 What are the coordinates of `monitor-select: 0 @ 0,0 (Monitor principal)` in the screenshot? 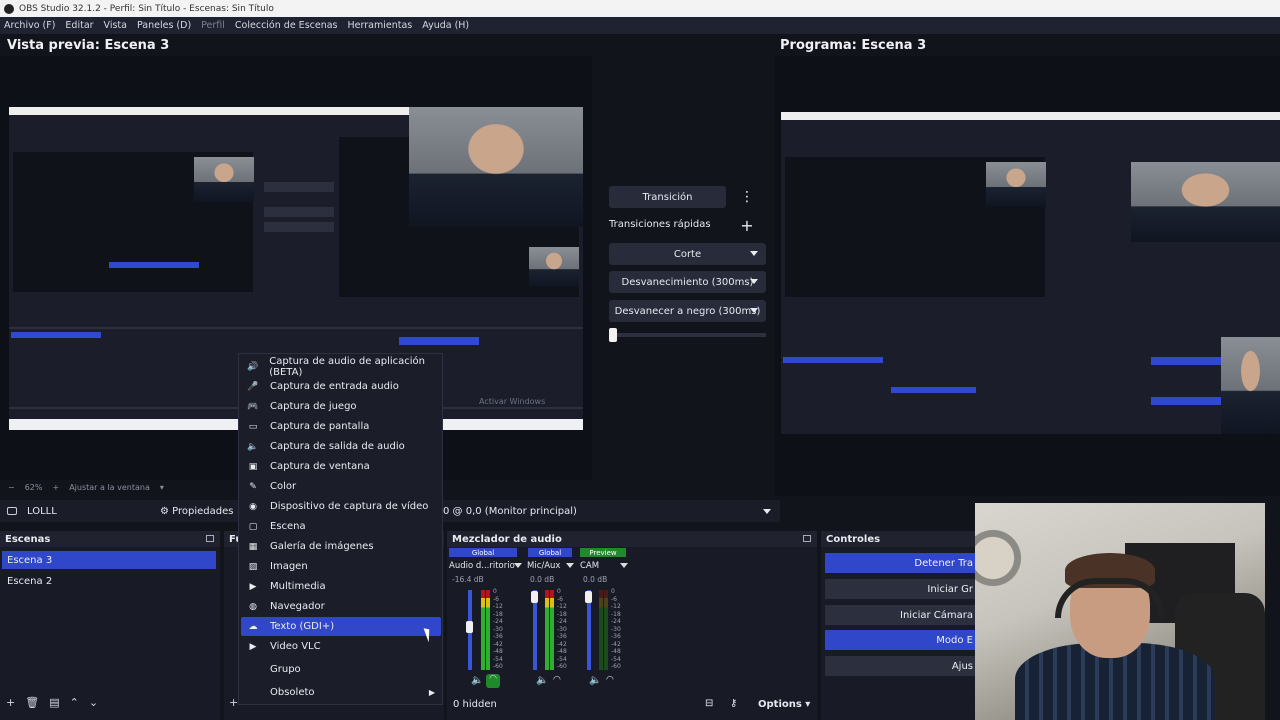 It's located at (510, 511).